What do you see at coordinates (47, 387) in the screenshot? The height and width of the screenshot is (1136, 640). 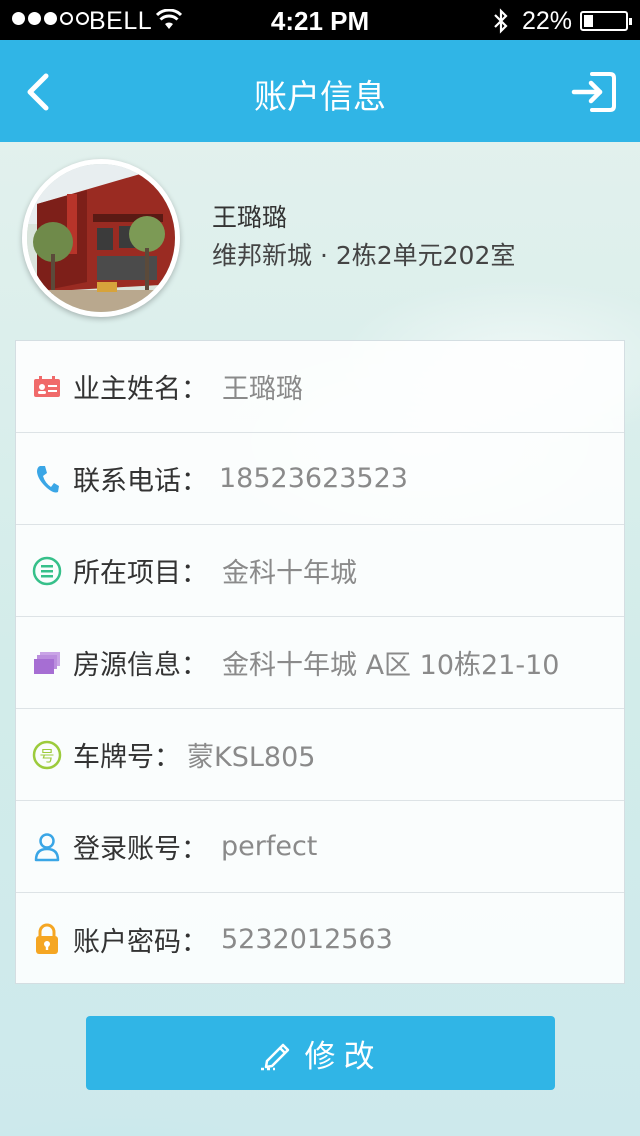 I see `id-card-icon` at bounding box center [47, 387].